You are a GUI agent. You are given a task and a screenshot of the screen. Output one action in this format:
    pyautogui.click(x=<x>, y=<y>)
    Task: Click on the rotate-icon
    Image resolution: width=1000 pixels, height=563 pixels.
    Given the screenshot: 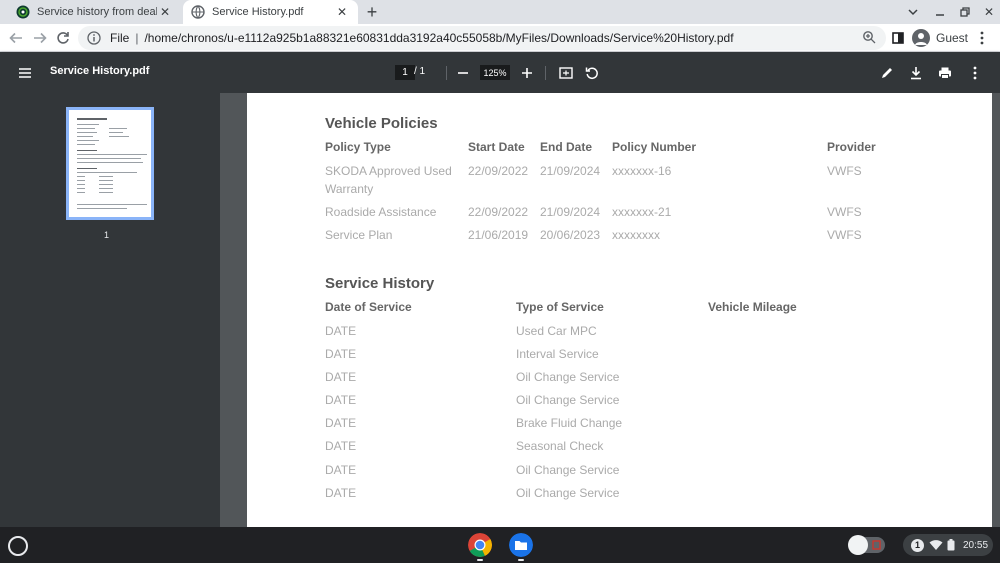 What is the action you would take?
    pyautogui.click(x=592, y=73)
    